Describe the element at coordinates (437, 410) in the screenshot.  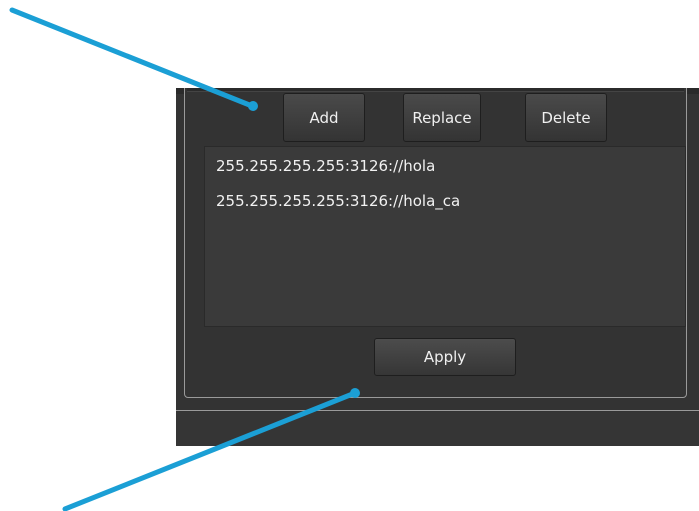
I see `panel-divider` at that location.